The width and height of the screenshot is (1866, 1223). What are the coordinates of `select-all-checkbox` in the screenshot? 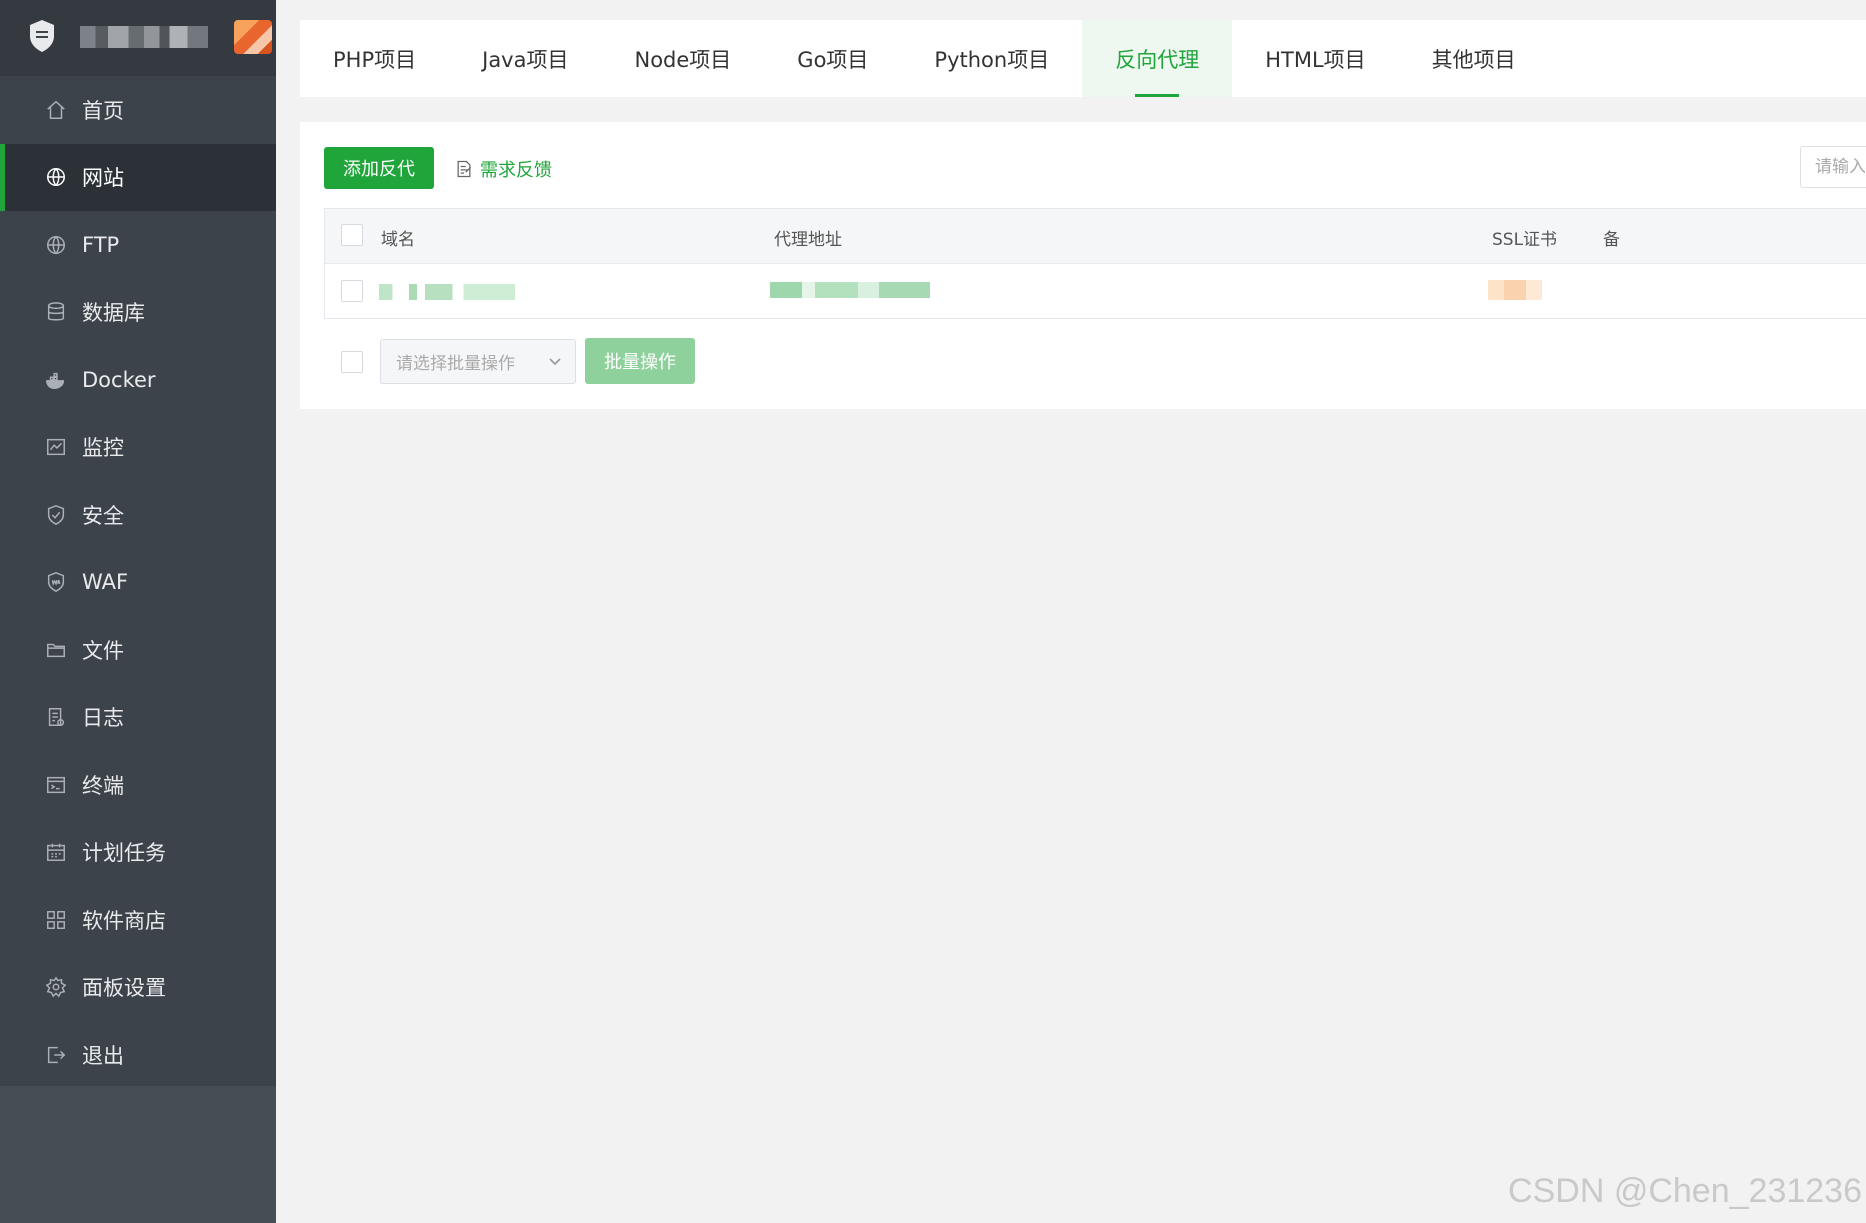 It's located at (352, 235).